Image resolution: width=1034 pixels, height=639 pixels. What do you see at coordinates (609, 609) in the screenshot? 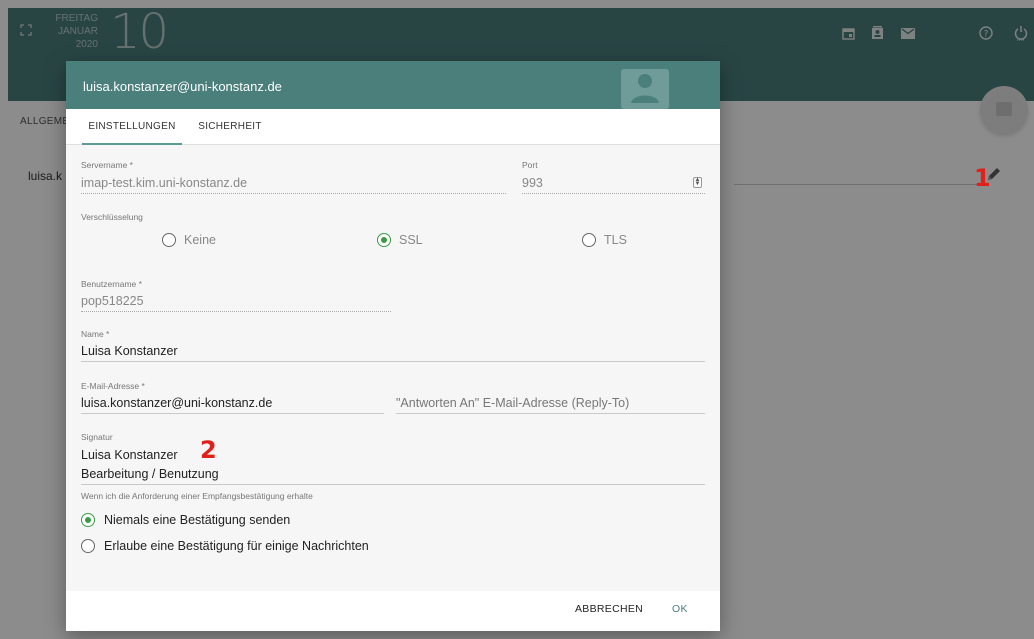
I see `cancel-button: ABBRECHEN` at bounding box center [609, 609].